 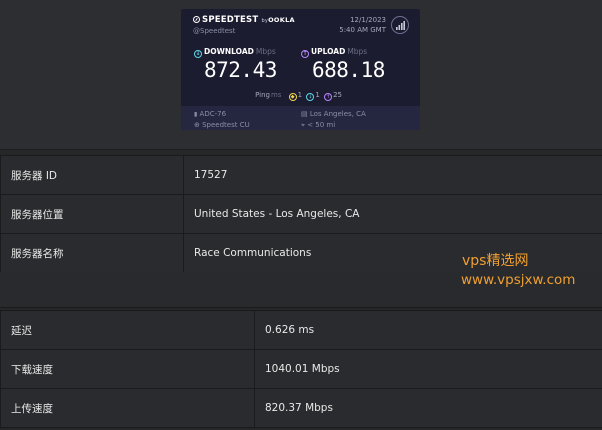 I want to click on download-speed-value: 1040.01 Mbps, so click(x=428, y=369).